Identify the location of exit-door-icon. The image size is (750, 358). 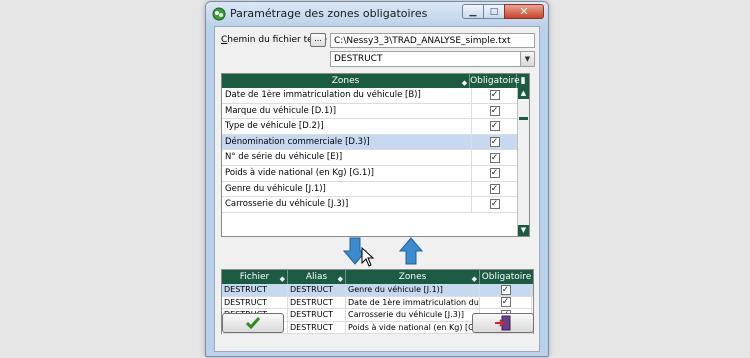
(503, 323).